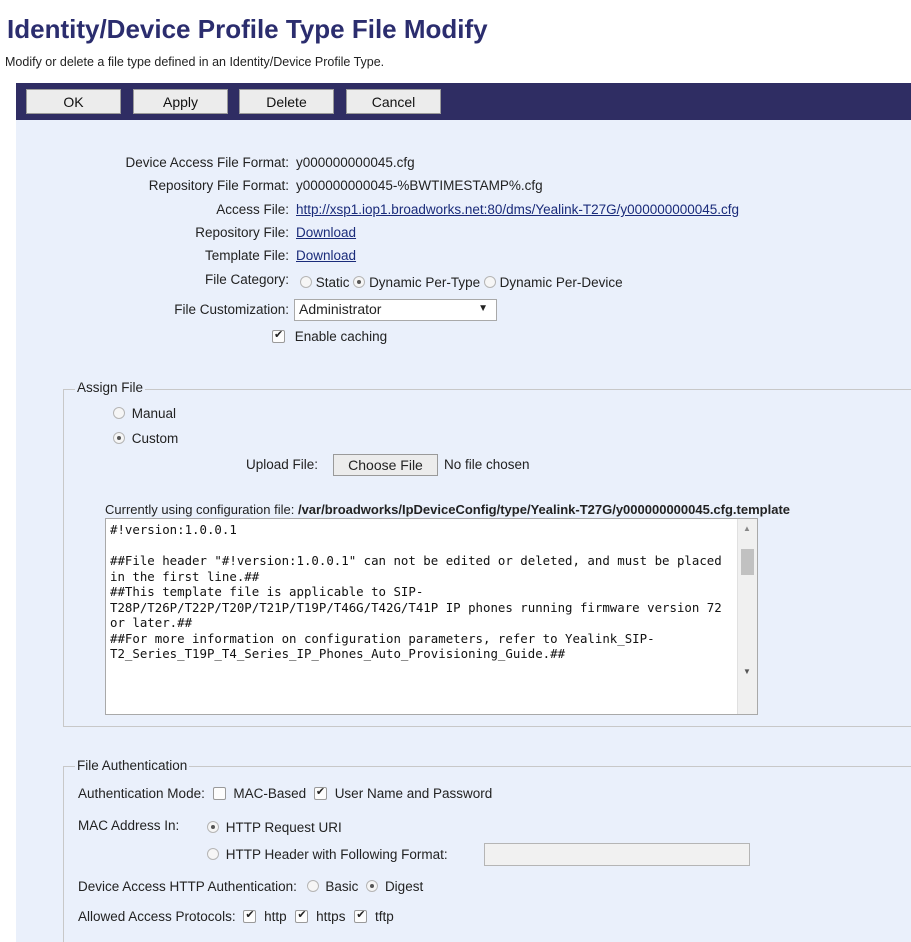 The image size is (911, 942). I want to click on http-label: http, so click(275, 916).